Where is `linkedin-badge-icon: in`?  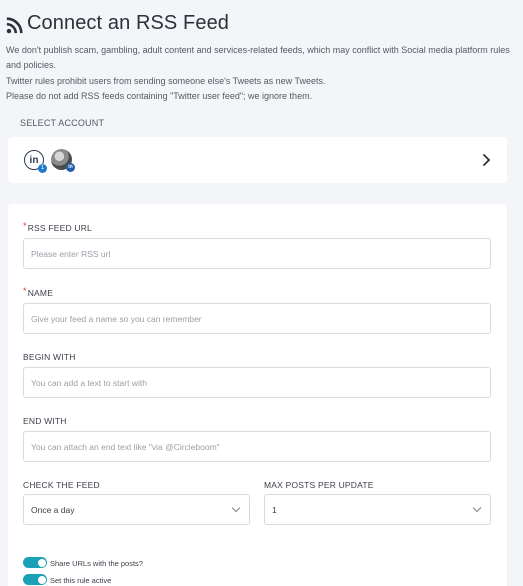
linkedin-badge-icon: in is located at coordinates (70, 167).